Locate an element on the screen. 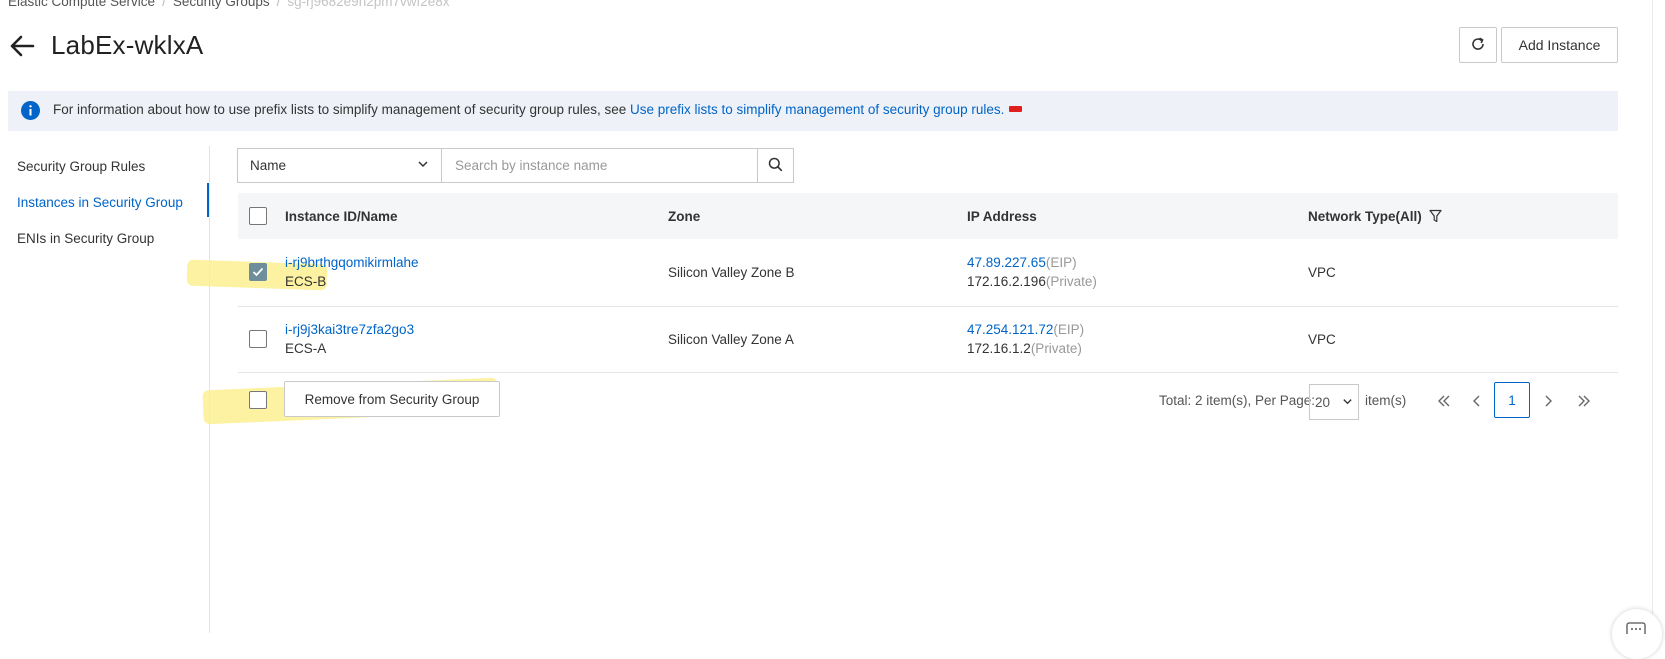 The image size is (1665, 659). private-ip: 172.16.1.2(Private) is located at coordinates (1024, 348).